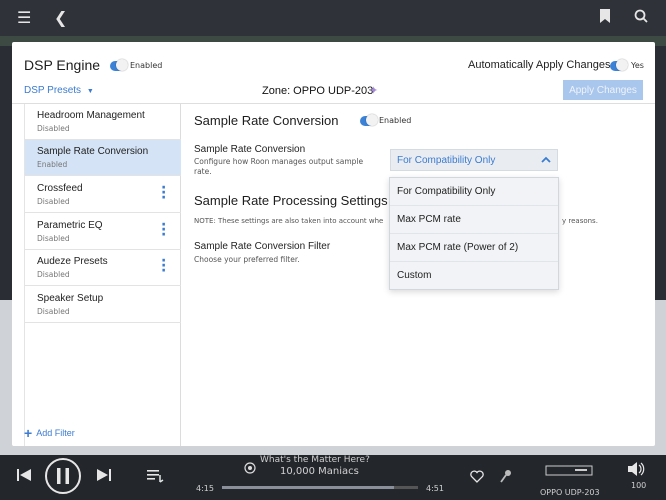 The image size is (666, 500). I want to click on add-filter-label: Add Filter, so click(55, 433).